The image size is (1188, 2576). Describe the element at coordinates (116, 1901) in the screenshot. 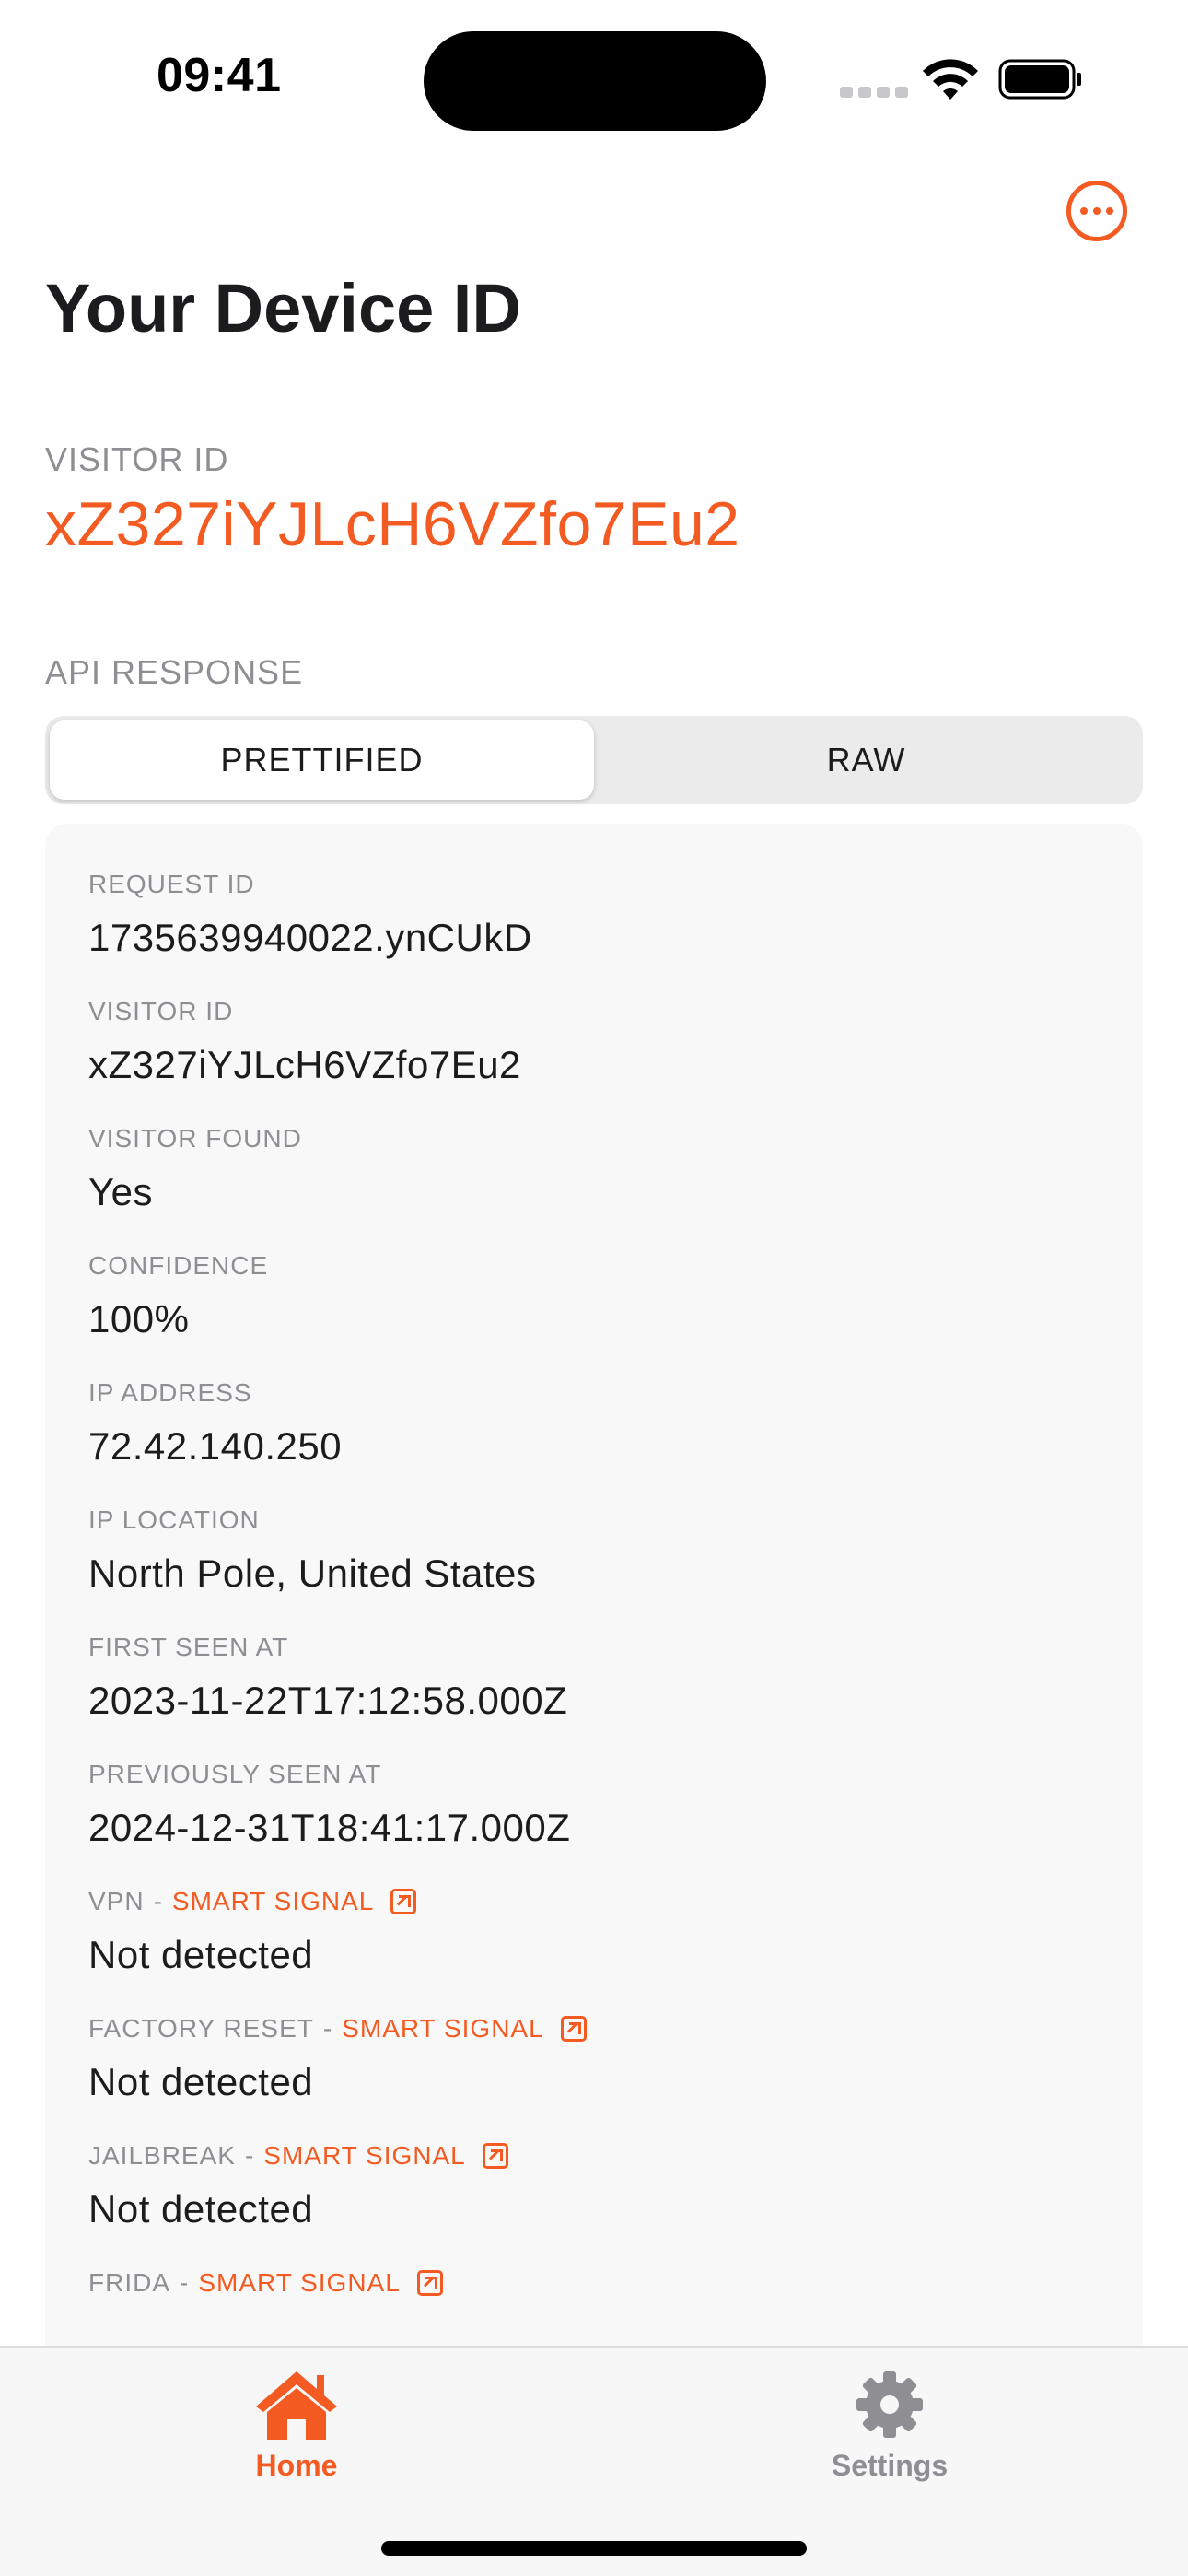

I see `response-field-label: VPN` at that location.